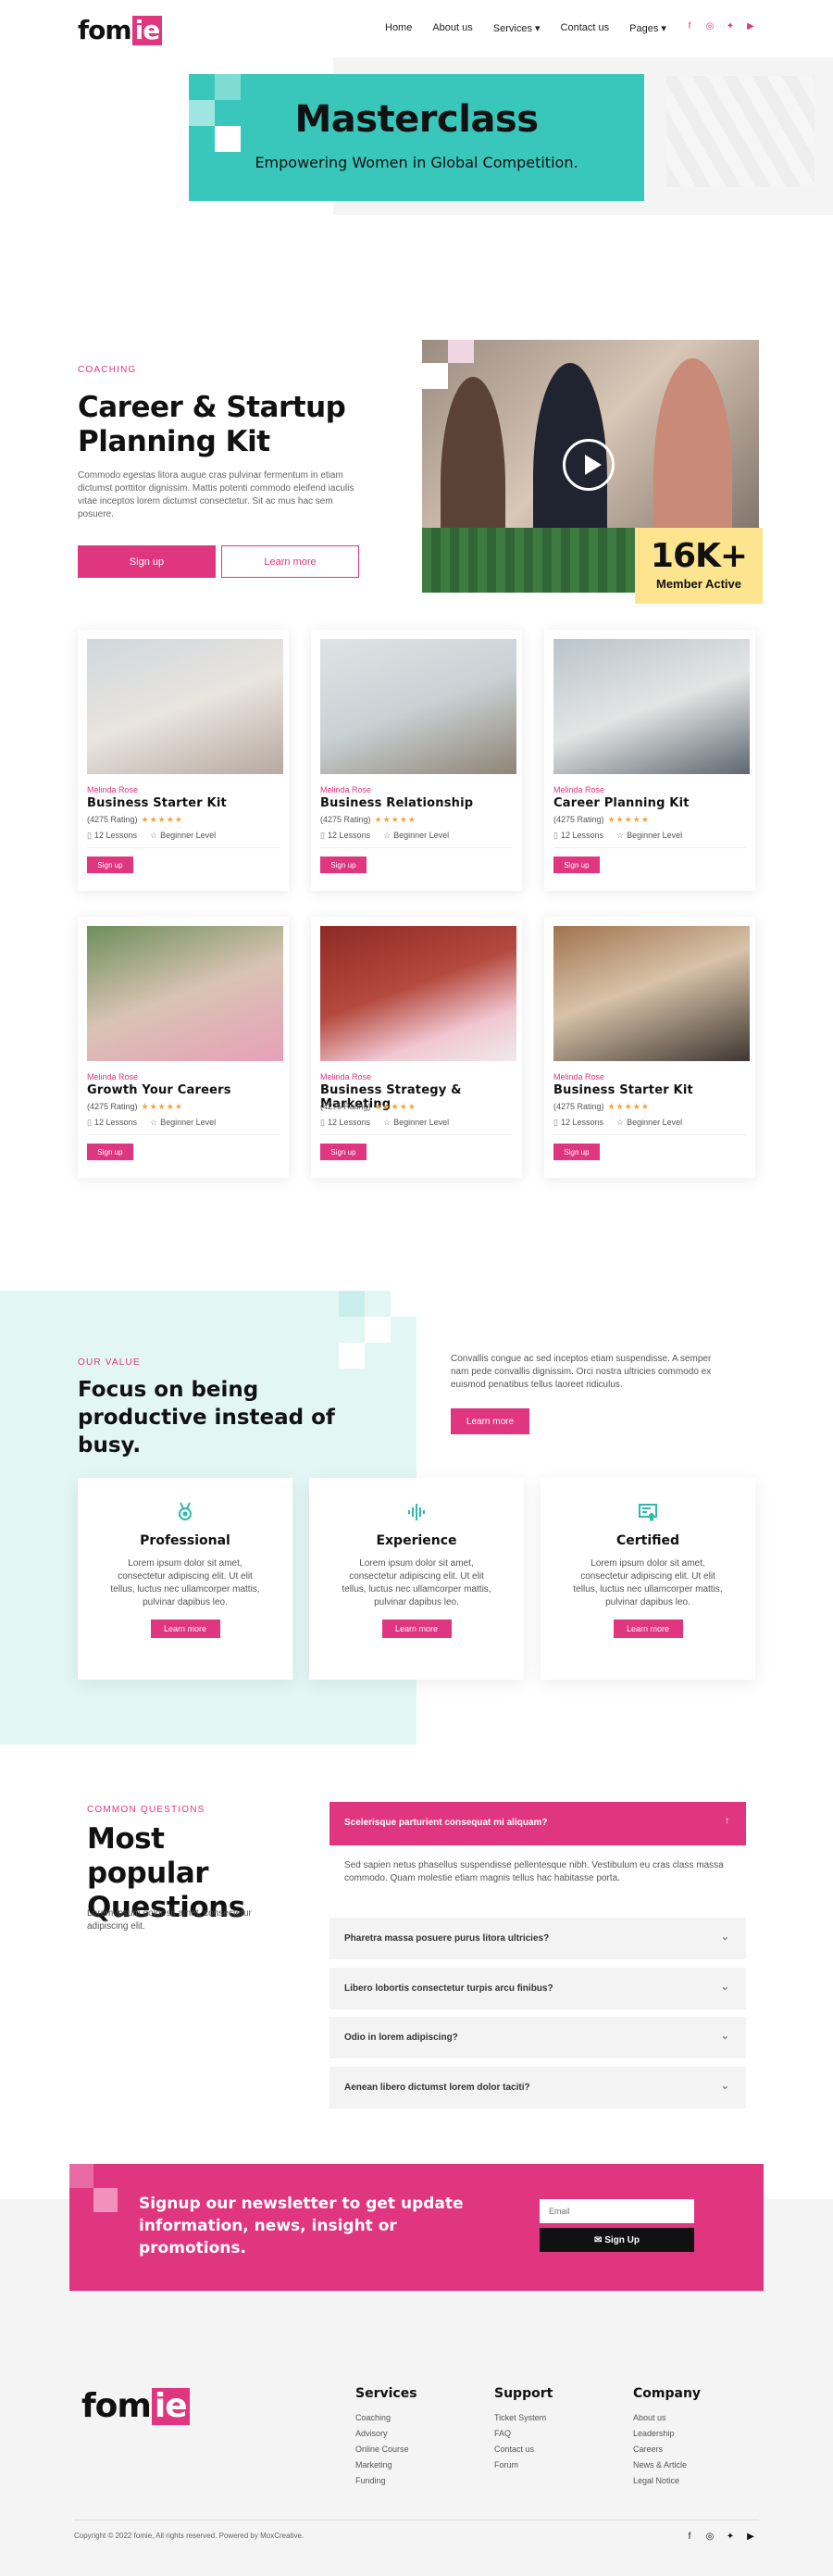 Image resolution: width=833 pixels, height=2576 pixels. Describe the element at coordinates (386, 2450) in the screenshot. I see `footer-link: Online Course` at that location.